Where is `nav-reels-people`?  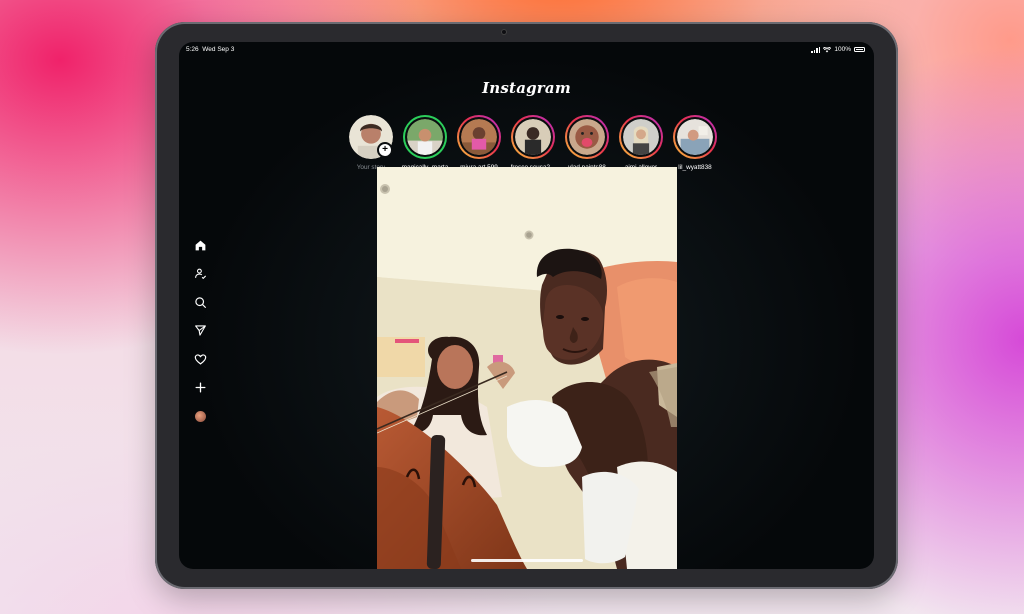
nav-reels-people is located at coordinates (200, 274).